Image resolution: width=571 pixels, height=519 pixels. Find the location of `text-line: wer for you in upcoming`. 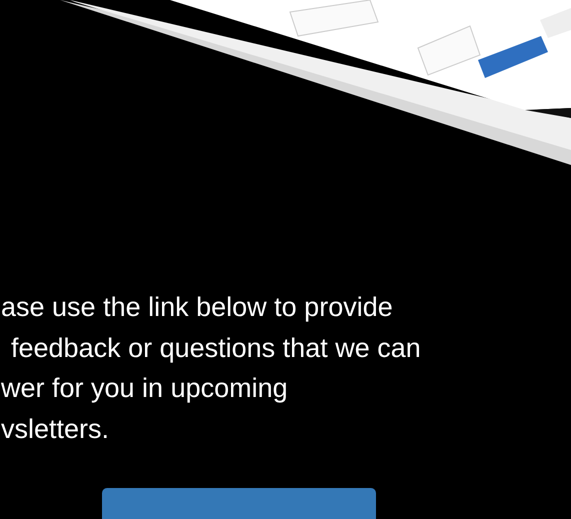

text-line: wer for you in upcoming is located at coordinates (144, 388).